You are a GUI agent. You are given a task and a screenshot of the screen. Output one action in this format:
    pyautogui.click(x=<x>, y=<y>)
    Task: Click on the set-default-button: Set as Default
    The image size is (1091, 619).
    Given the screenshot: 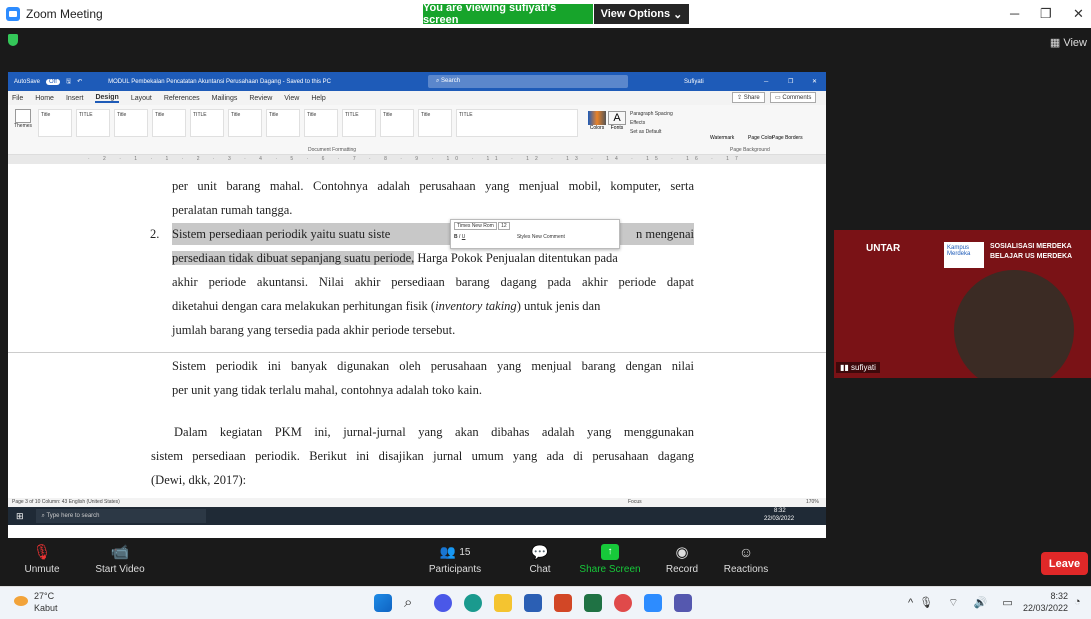 What is the action you would take?
    pyautogui.click(x=651, y=132)
    